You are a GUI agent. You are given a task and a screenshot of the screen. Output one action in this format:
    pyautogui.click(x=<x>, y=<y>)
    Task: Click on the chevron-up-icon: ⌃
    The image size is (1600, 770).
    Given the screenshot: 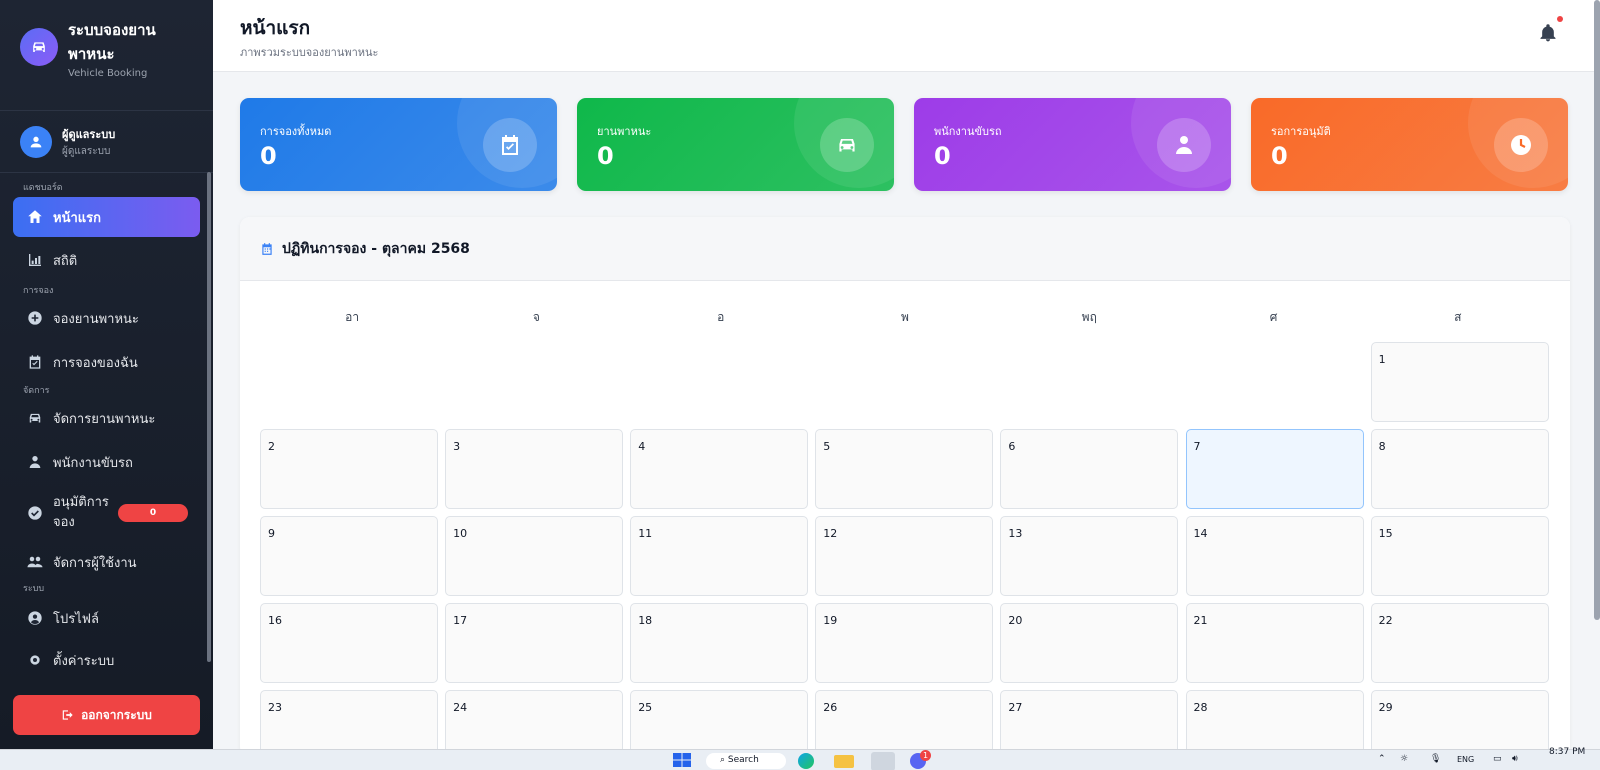 What is the action you would take?
    pyautogui.click(x=1382, y=759)
    